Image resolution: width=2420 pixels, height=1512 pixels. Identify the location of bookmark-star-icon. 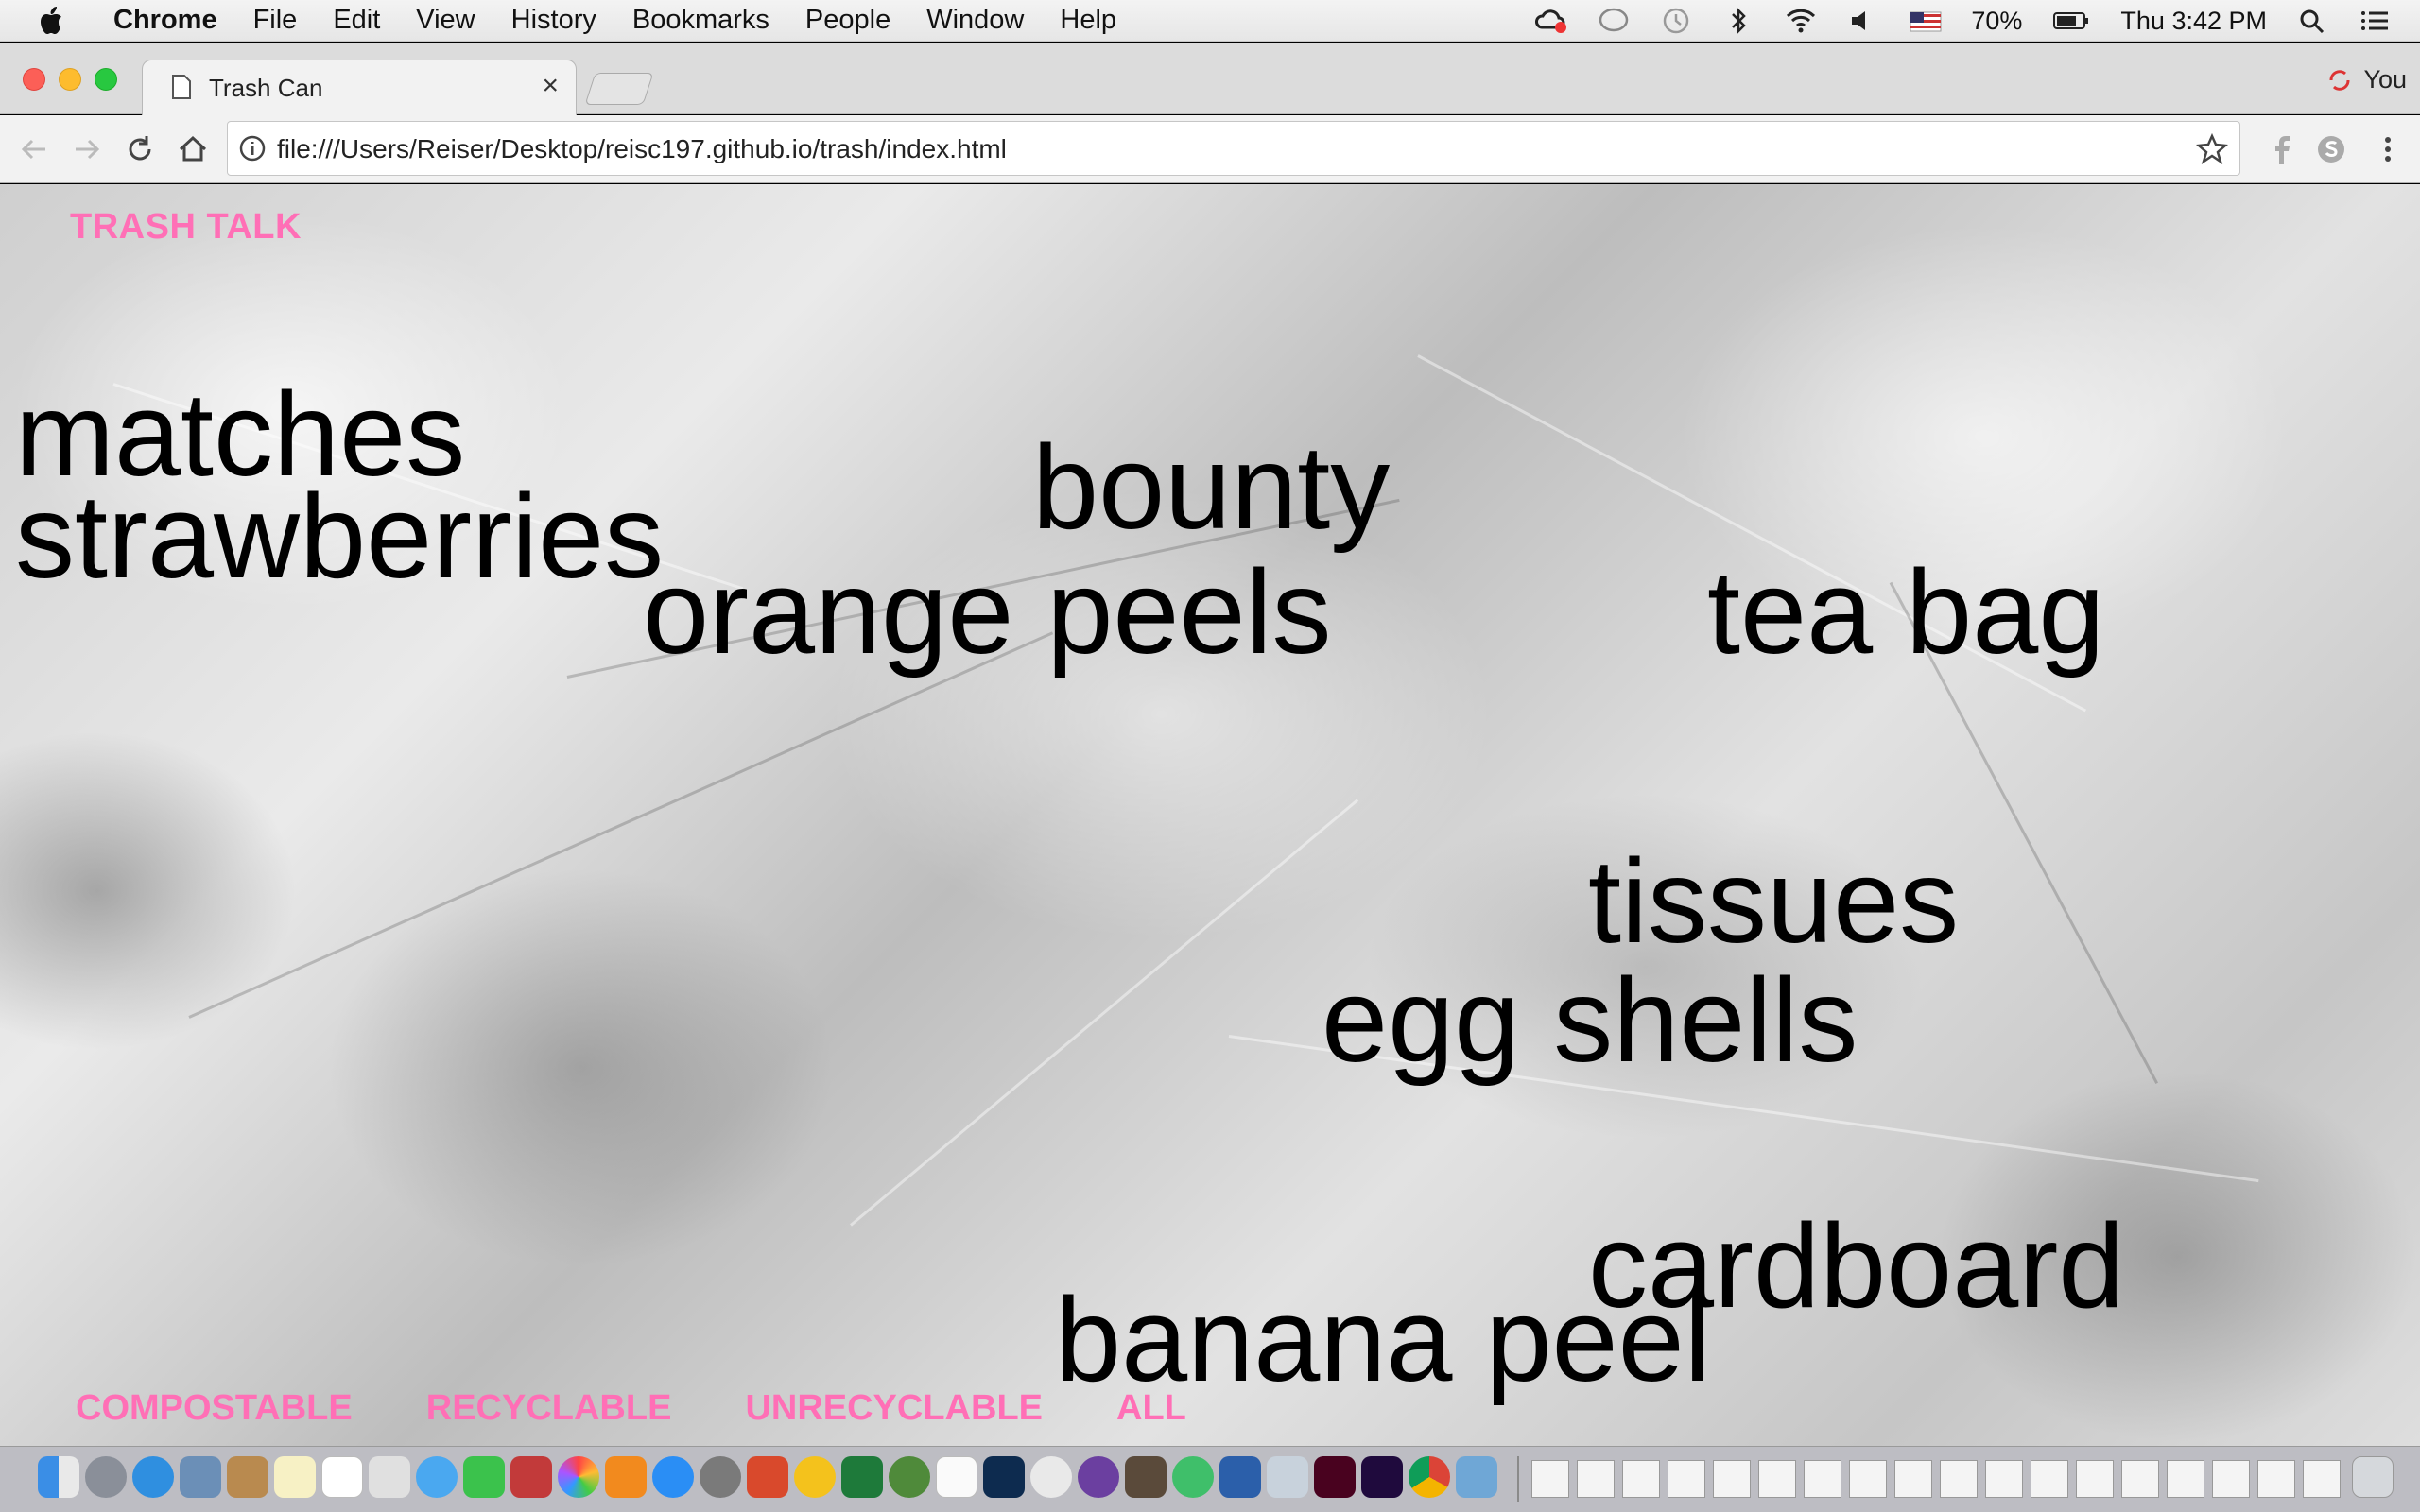
(2212, 149).